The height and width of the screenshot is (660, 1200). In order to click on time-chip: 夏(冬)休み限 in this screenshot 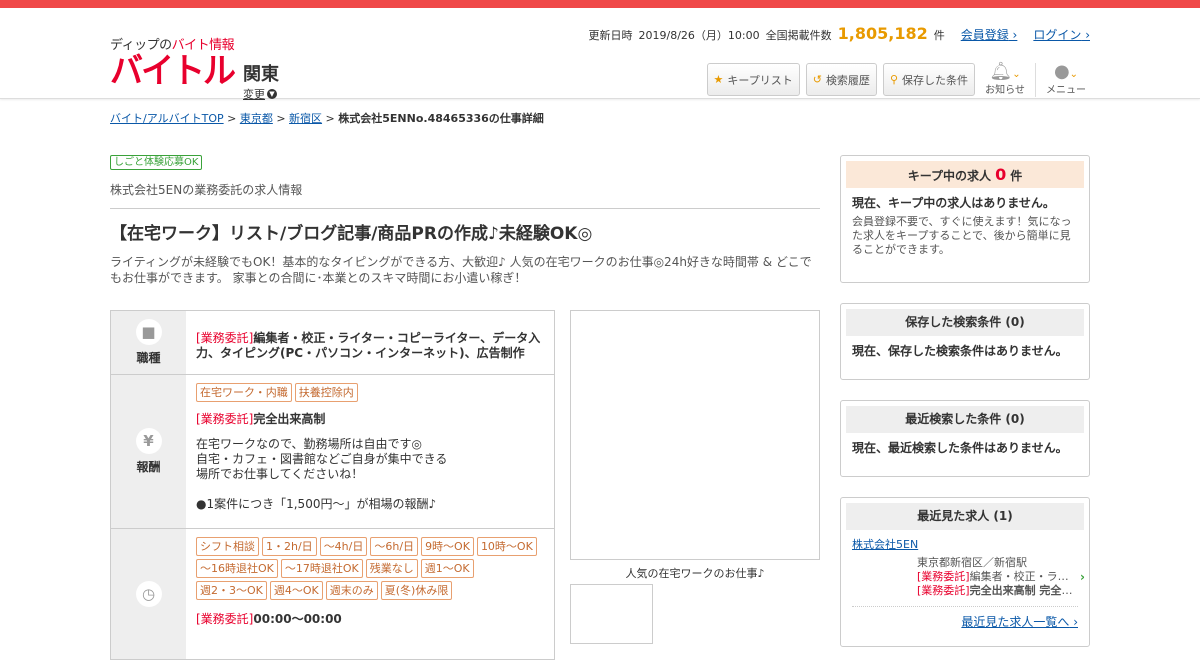, I will do `click(416, 590)`.